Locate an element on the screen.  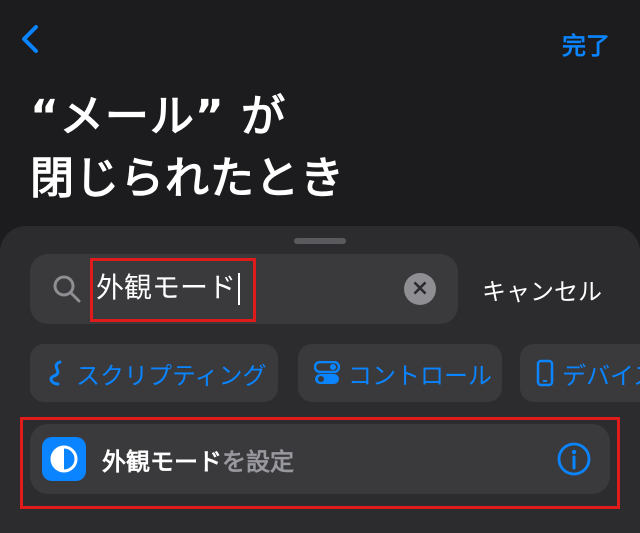
back-button is located at coordinates (31, 39).